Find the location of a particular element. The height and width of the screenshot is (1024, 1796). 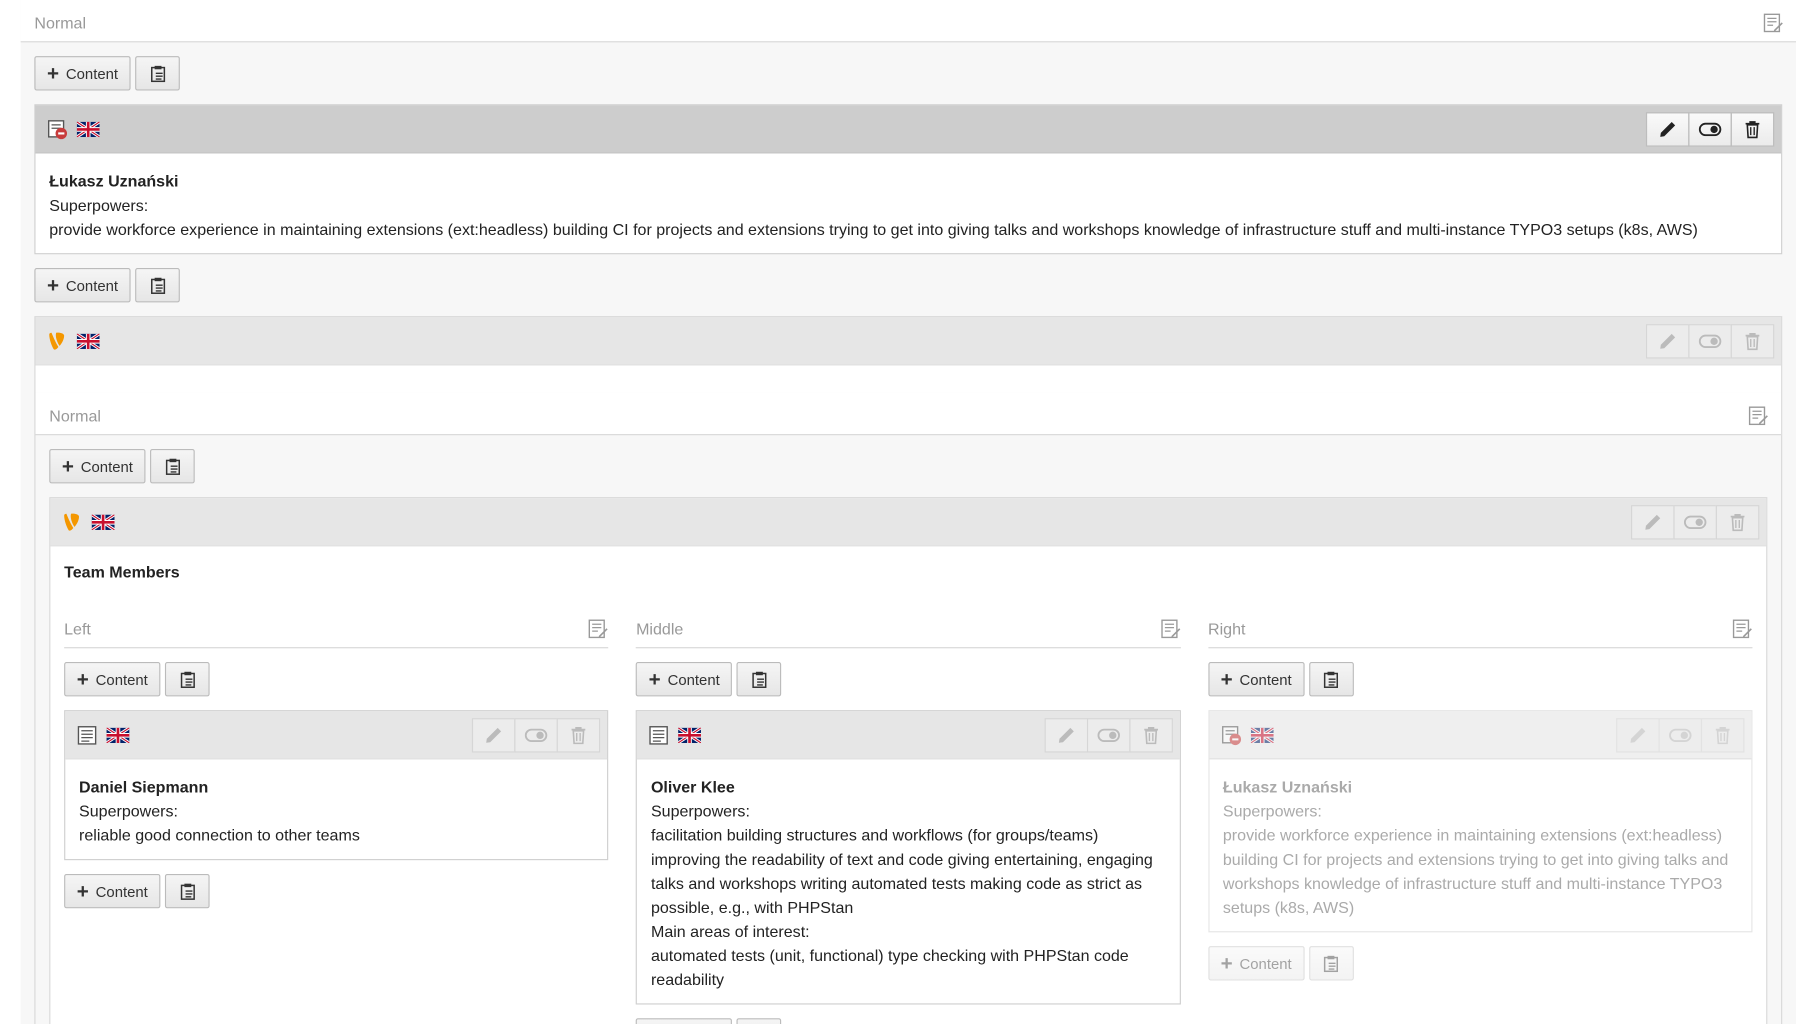

column-title: Left is located at coordinates (77, 628).